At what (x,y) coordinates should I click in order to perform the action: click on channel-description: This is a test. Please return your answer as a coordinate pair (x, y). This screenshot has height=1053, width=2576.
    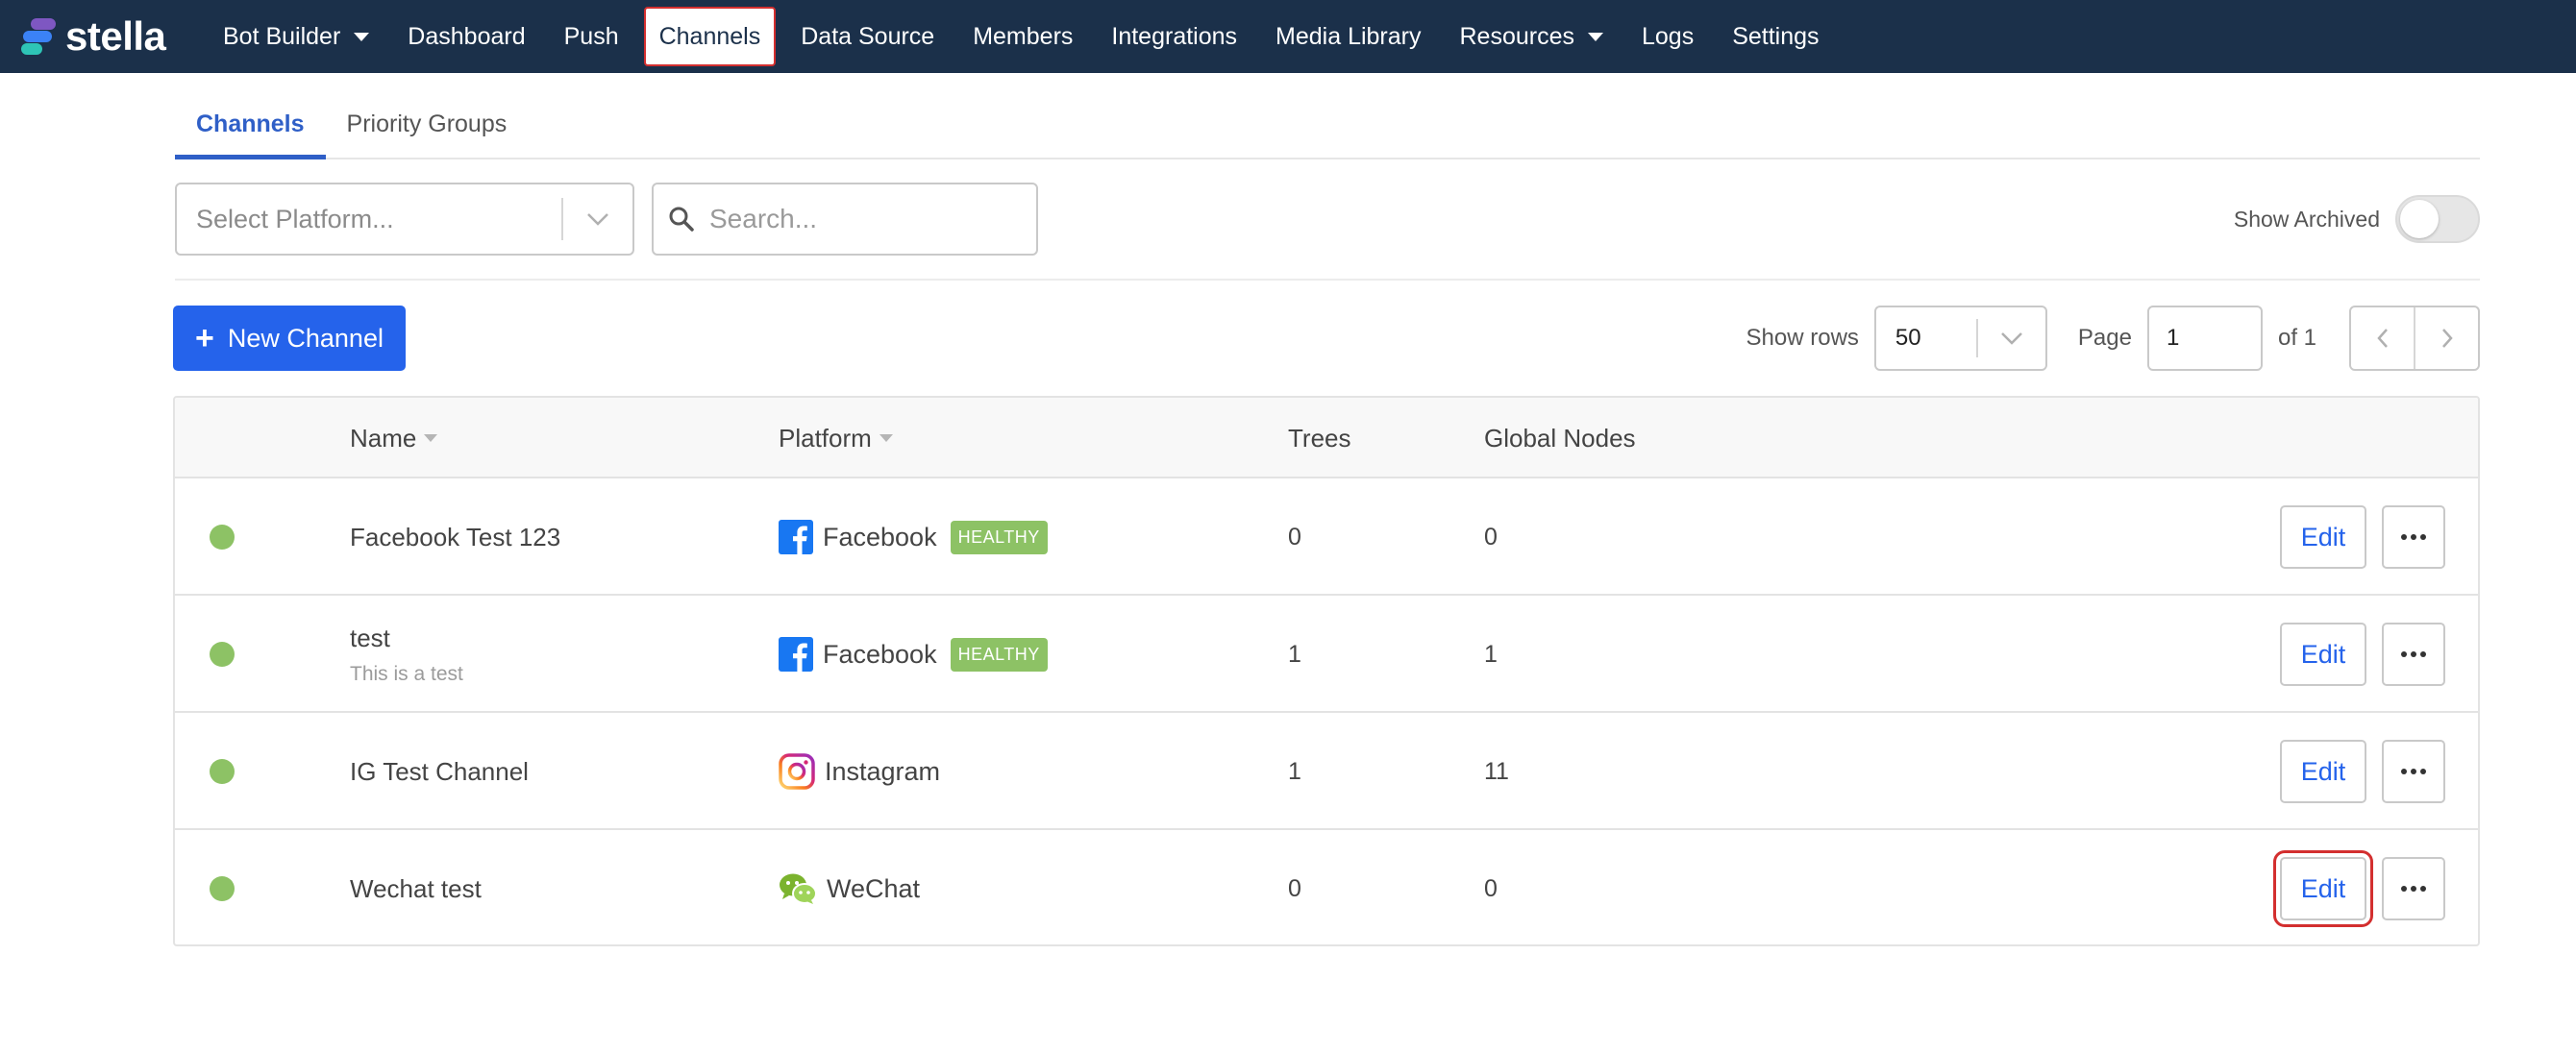
    Looking at the image, I should click on (407, 674).